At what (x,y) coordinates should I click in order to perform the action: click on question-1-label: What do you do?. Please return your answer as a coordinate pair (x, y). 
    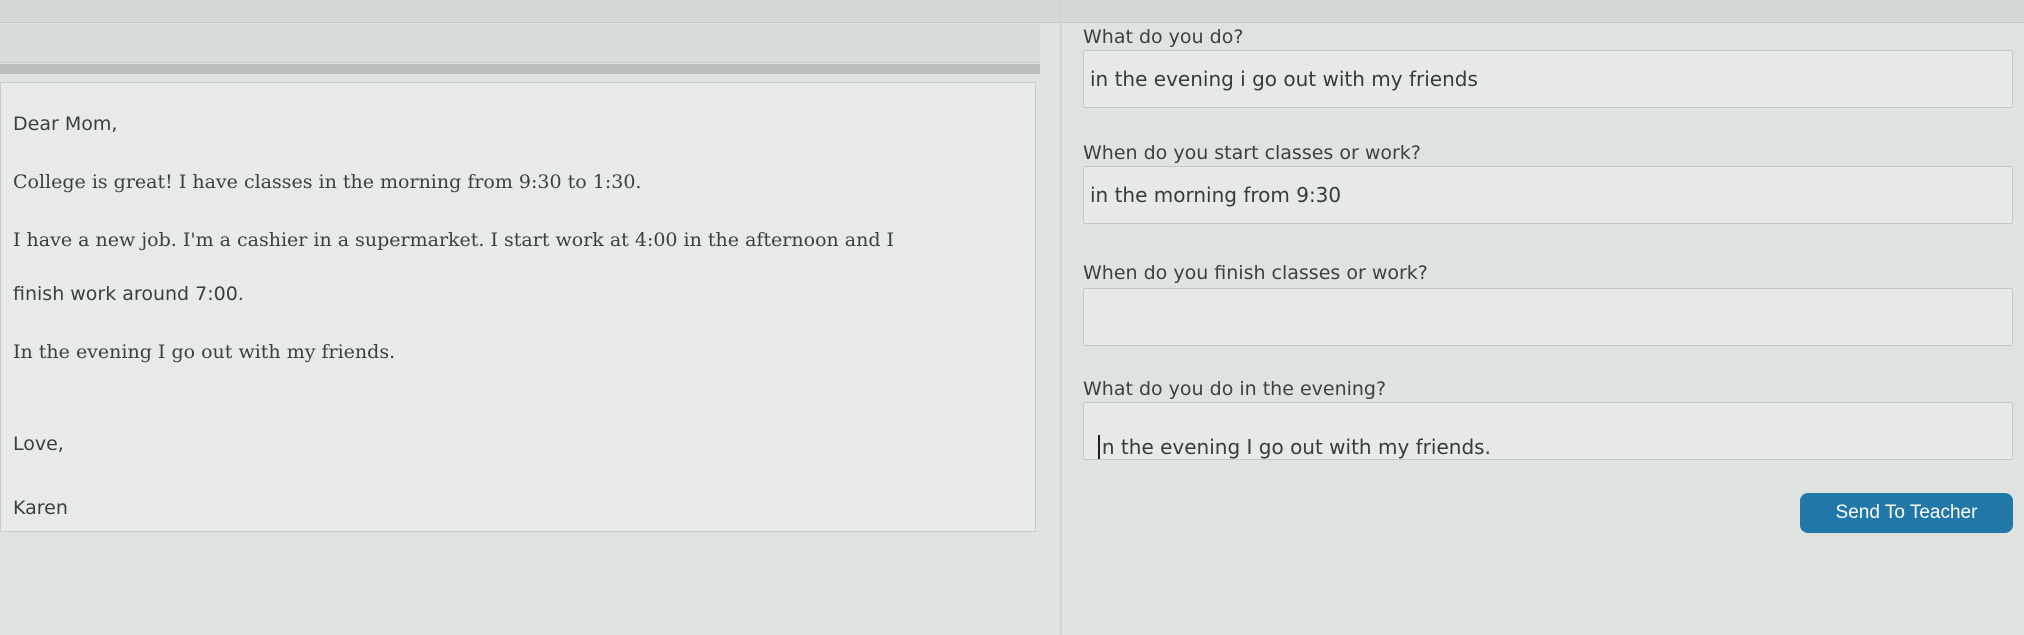
    Looking at the image, I should click on (1163, 37).